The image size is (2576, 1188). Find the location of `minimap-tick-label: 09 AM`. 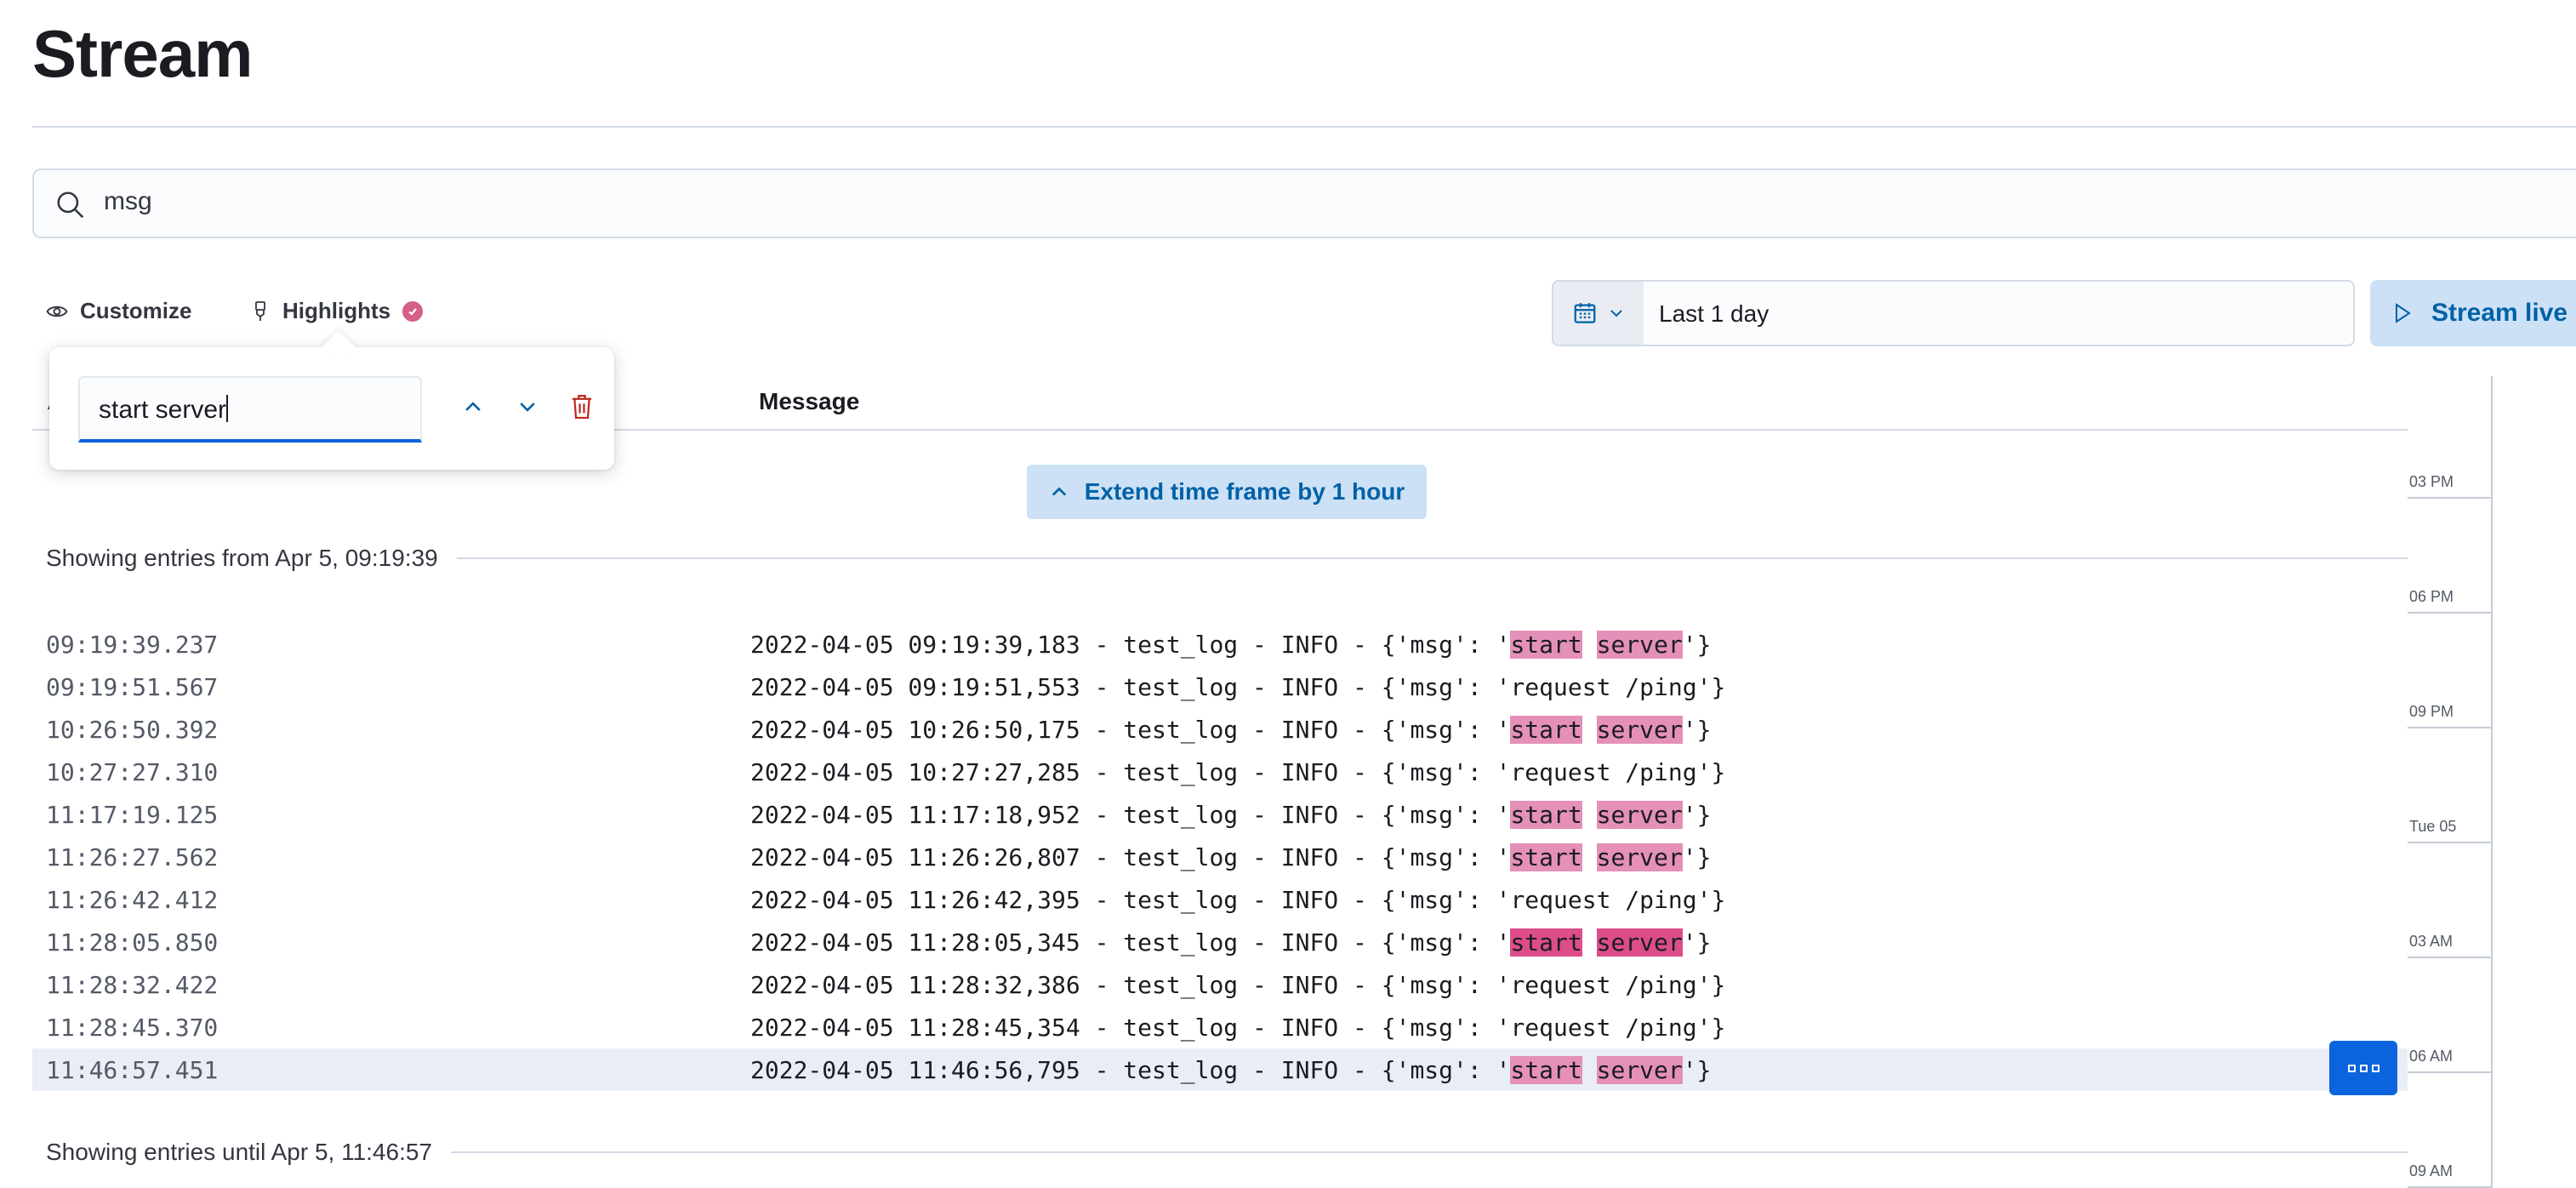

minimap-tick-label: 09 AM is located at coordinates (2431, 1170).